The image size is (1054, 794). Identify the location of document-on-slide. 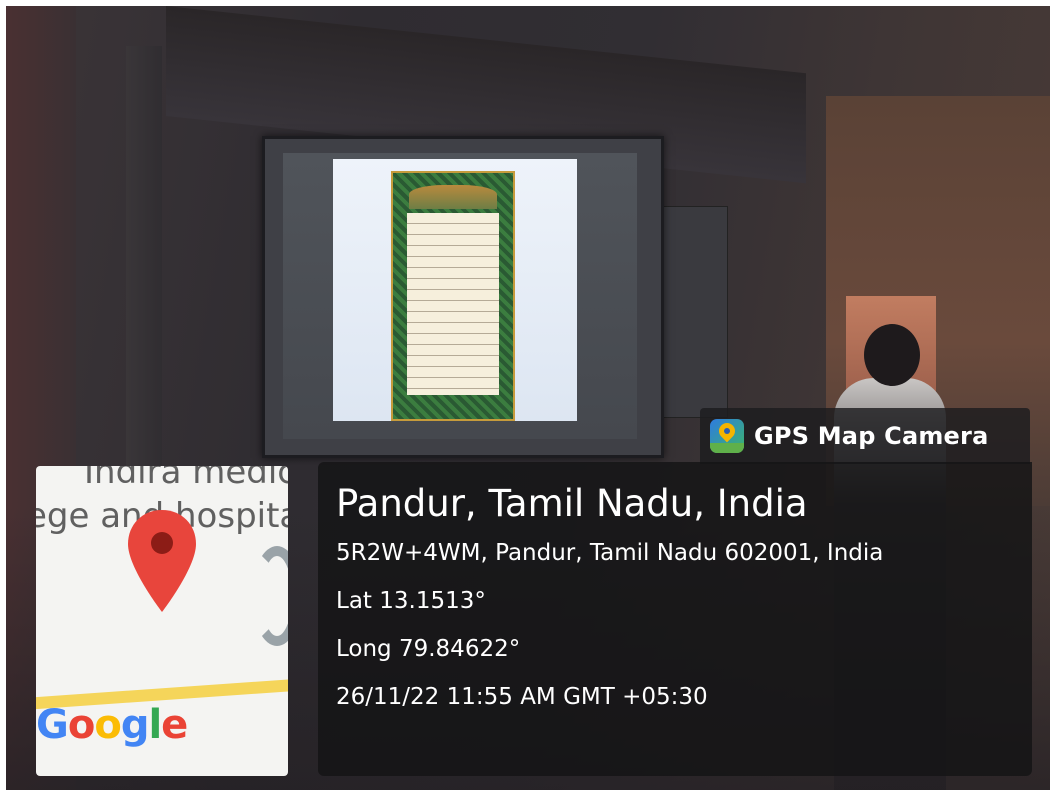
(453, 296).